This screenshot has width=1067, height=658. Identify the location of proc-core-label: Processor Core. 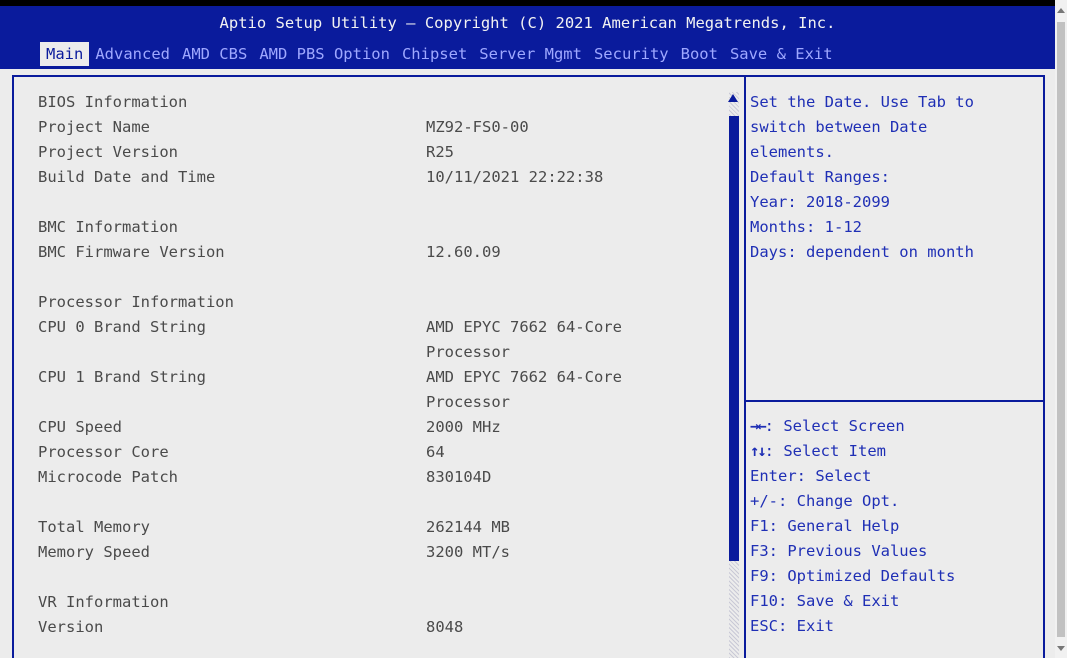
(103, 452).